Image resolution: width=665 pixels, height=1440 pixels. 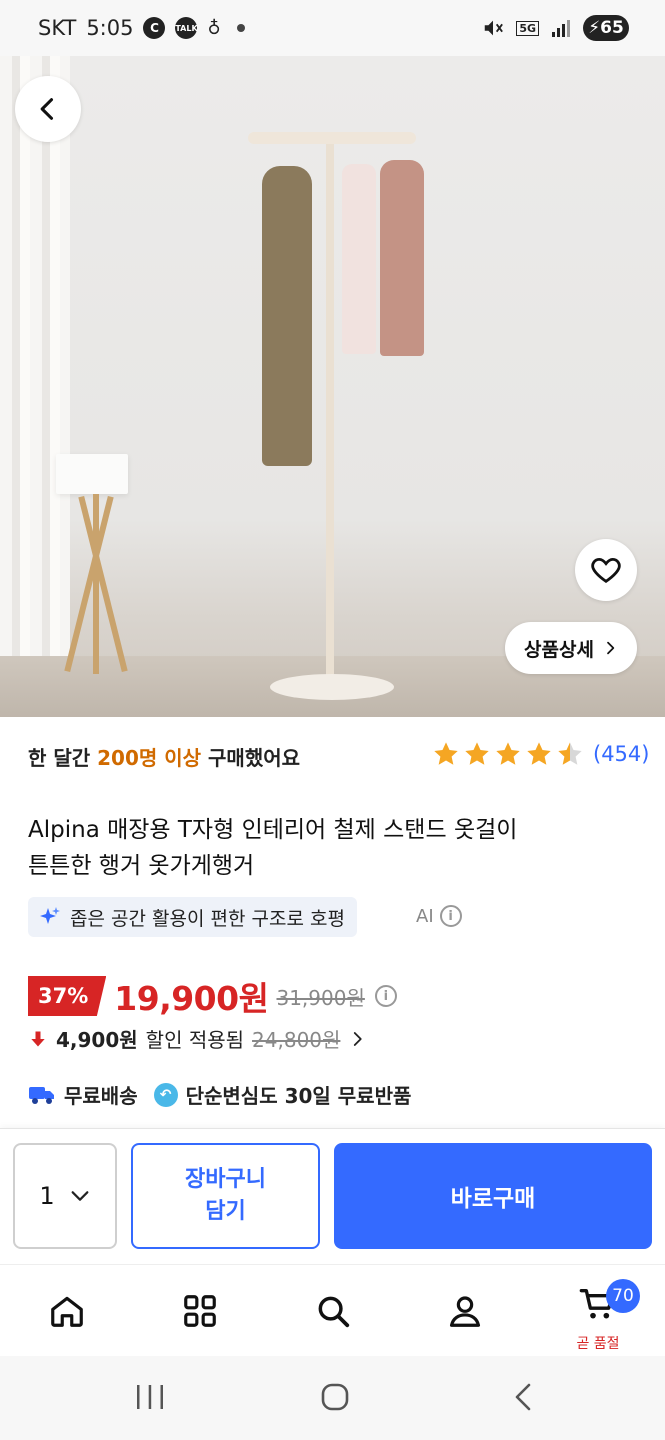 What do you see at coordinates (225, 1196) in the screenshot?
I see `add-to-cart-button: 장바구니 담기` at bounding box center [225, 1196].